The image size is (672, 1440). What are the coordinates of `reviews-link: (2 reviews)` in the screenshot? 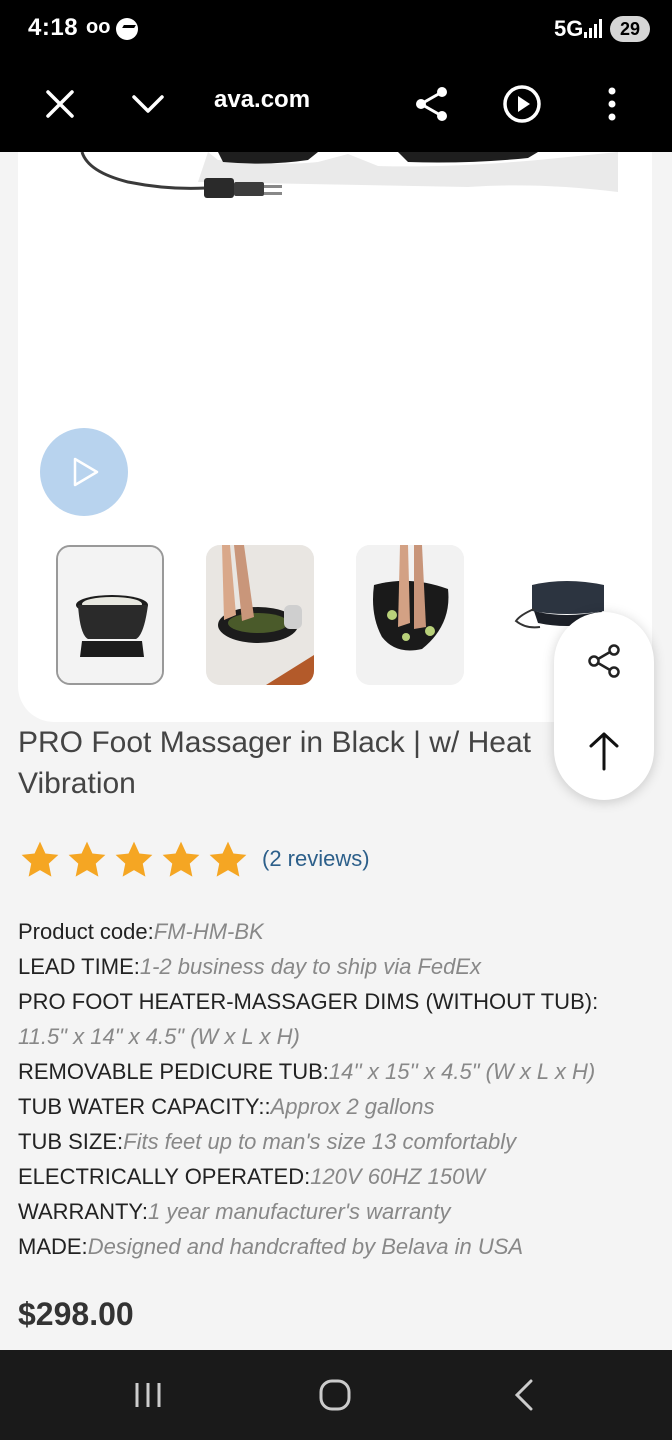 It's located at (316, 859).